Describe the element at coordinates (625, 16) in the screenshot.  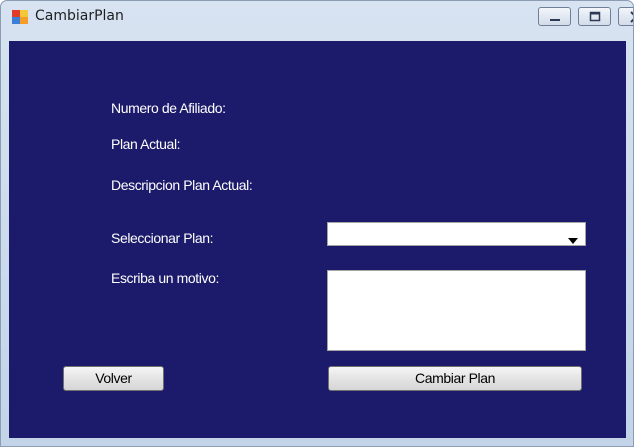
I see `close-button` at that location.